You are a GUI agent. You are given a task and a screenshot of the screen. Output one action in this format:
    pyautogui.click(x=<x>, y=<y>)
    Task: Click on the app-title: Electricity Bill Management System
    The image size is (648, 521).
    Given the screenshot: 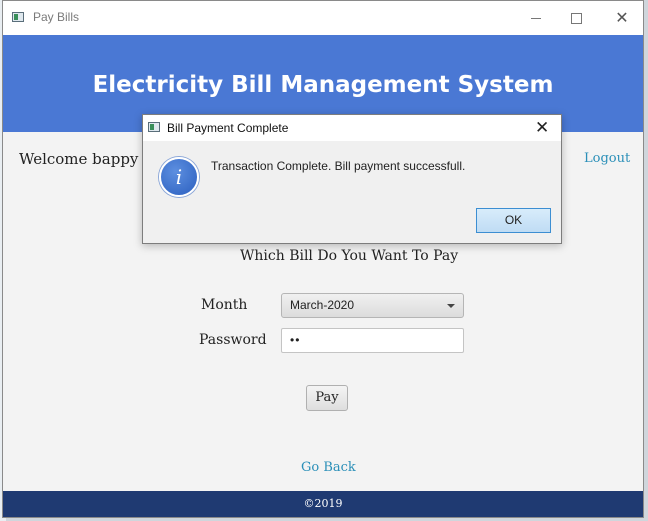 What is the action you would take?
    pyautogui.click(x=323, y=84)
    